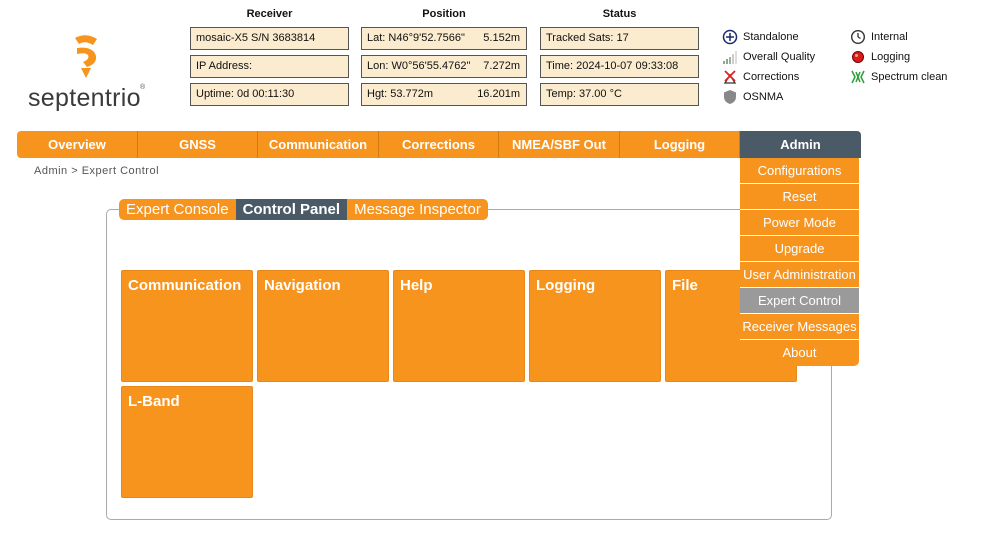  I want to click on position-lat: Lat: N46°9'52.7566" 5.152m, so click(444, 38).